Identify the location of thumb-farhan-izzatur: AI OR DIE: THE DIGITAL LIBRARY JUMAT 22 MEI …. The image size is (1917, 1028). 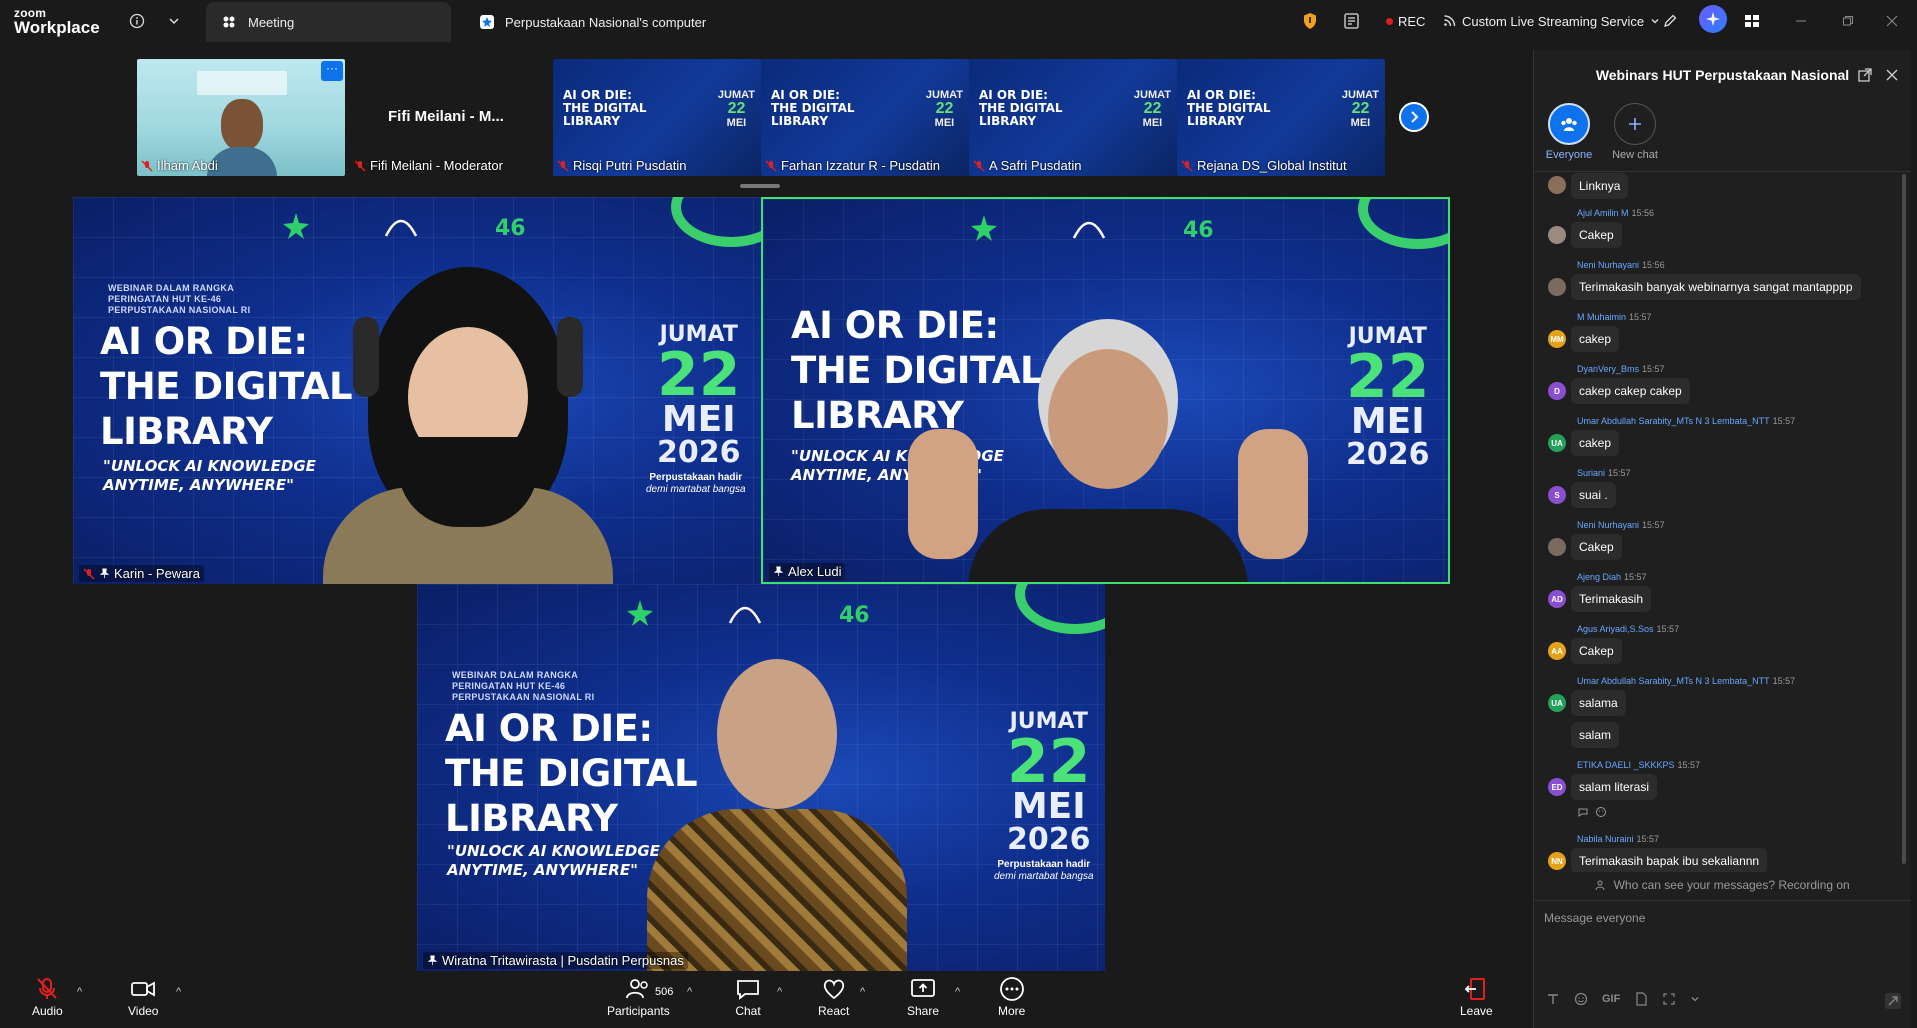
(865, 117).